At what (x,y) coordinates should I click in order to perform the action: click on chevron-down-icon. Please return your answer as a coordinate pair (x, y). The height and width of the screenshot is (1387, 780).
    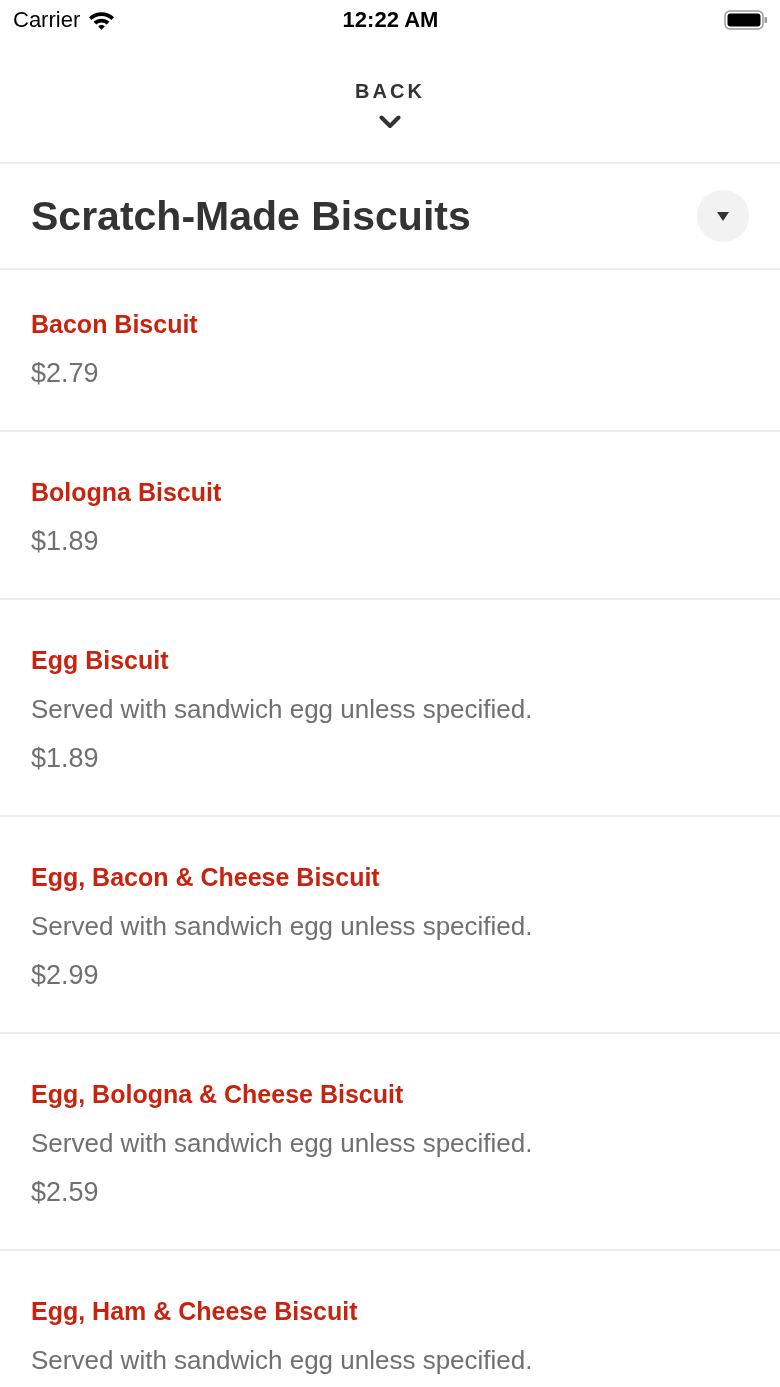
    Looking at the image, I should click on (390, 122).